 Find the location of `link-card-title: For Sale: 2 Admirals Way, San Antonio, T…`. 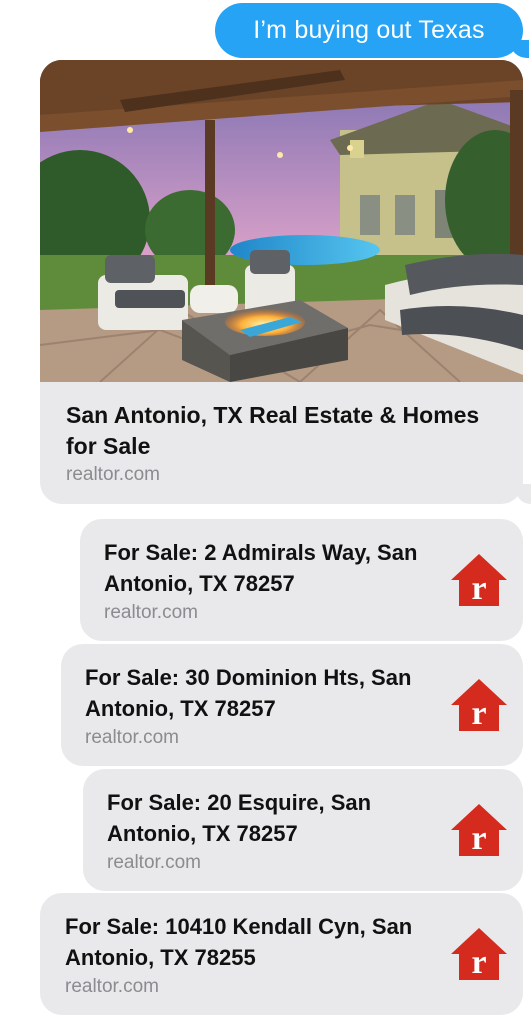

link-card-title: For Sale: 2 Admirals Way, San Antonio, T… is located at coordinates (261, 568).